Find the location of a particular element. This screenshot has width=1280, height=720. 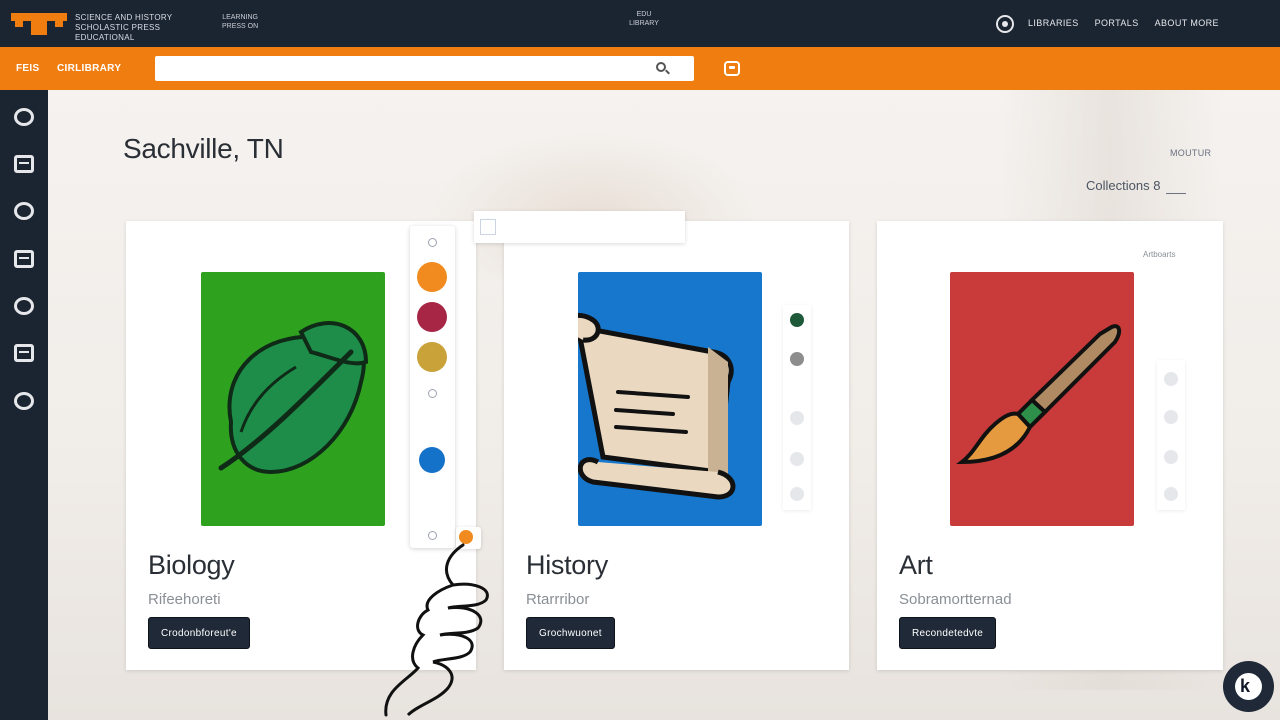

robot-icon is located at coordinates (24, 306).